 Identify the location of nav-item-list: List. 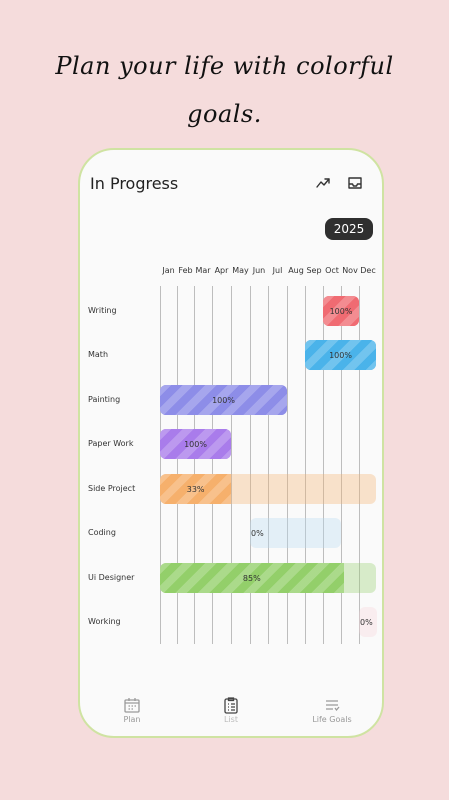
(231, 710).